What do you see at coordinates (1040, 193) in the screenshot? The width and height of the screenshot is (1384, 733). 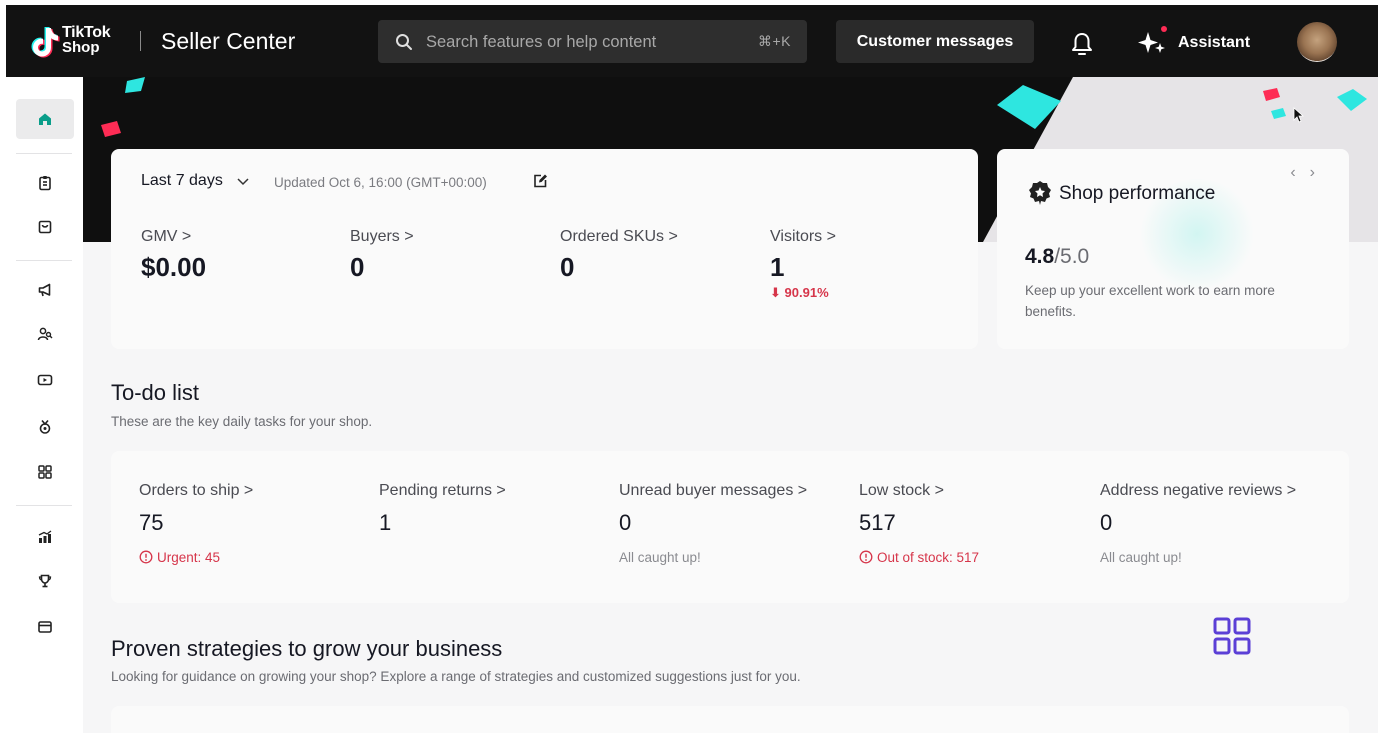 I see `badge-icon` at bounding box center [1040, 193].